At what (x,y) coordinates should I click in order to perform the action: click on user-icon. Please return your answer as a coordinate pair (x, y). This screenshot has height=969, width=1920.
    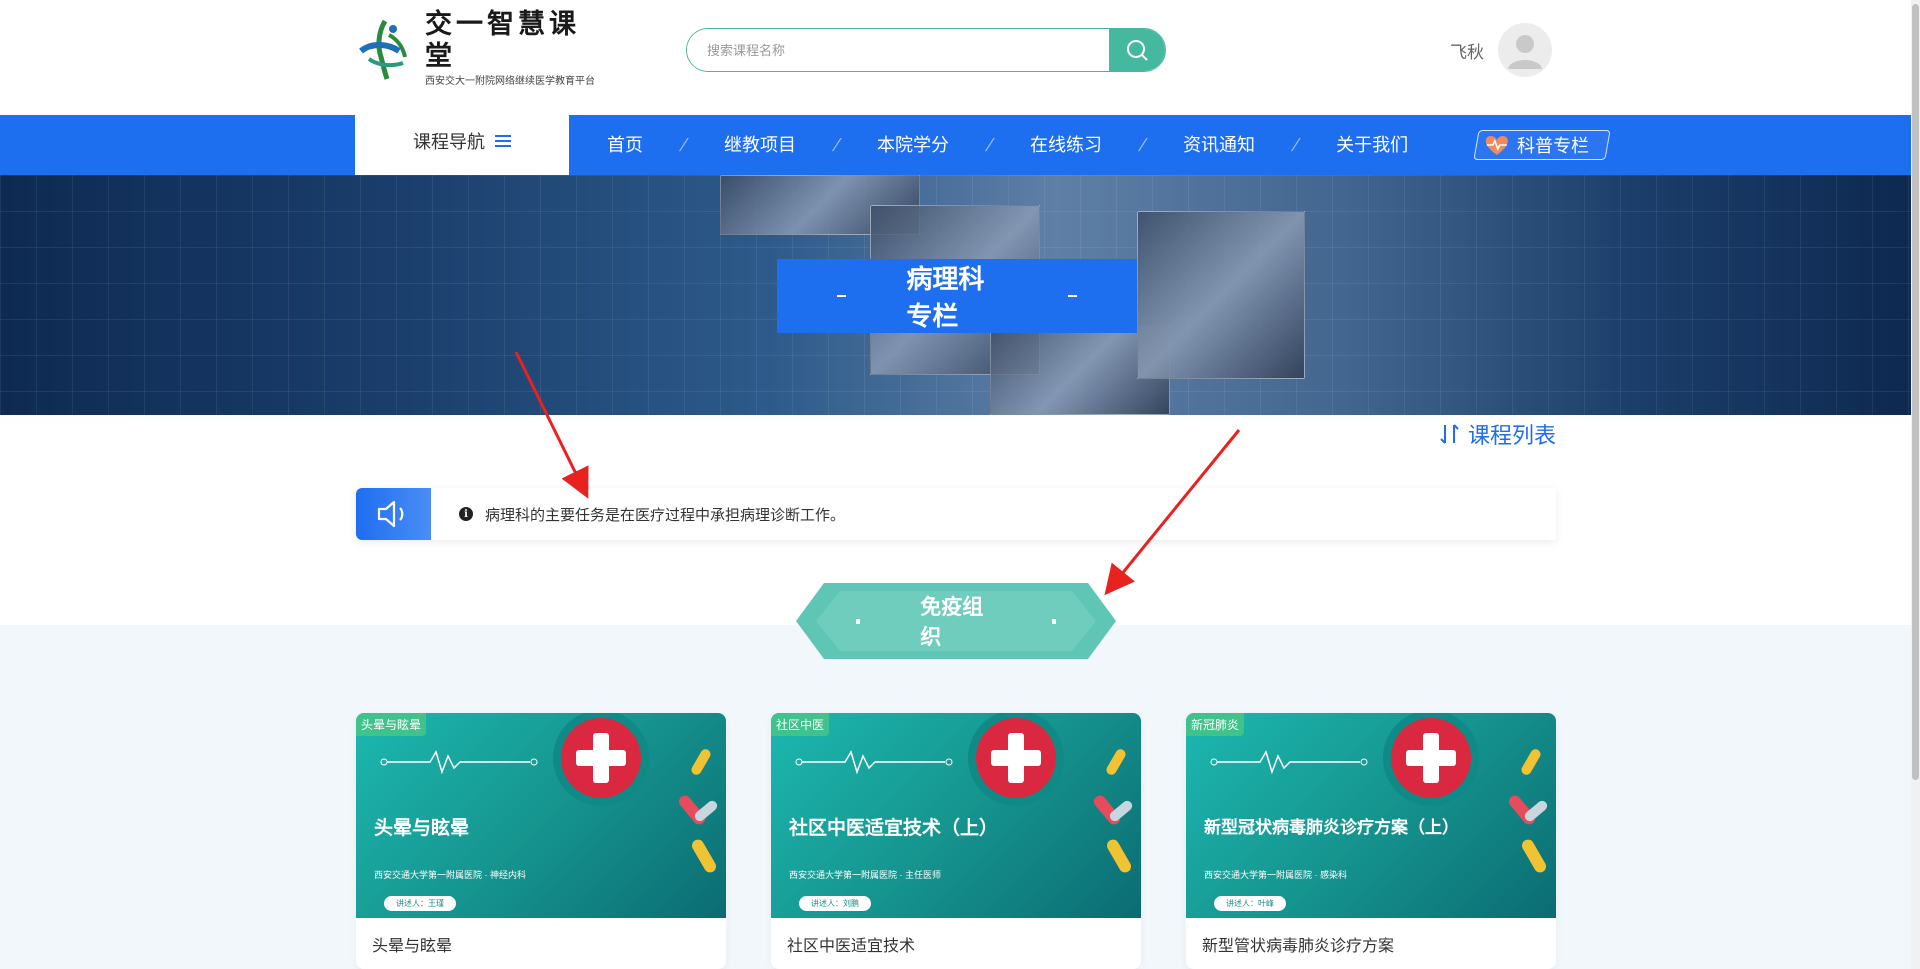
    Looking at the image, I should click on (1525, 52).